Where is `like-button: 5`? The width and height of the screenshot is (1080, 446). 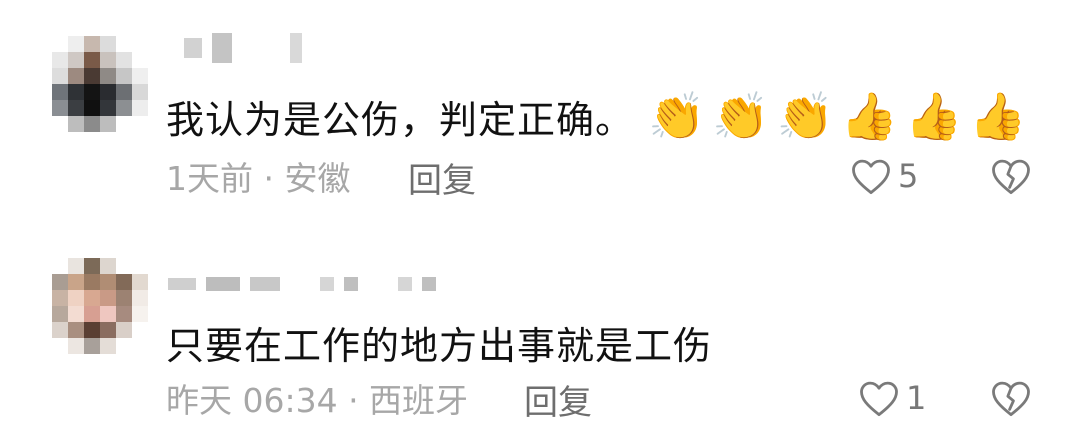 like-button: 5 is located at coordinates (884, 176).